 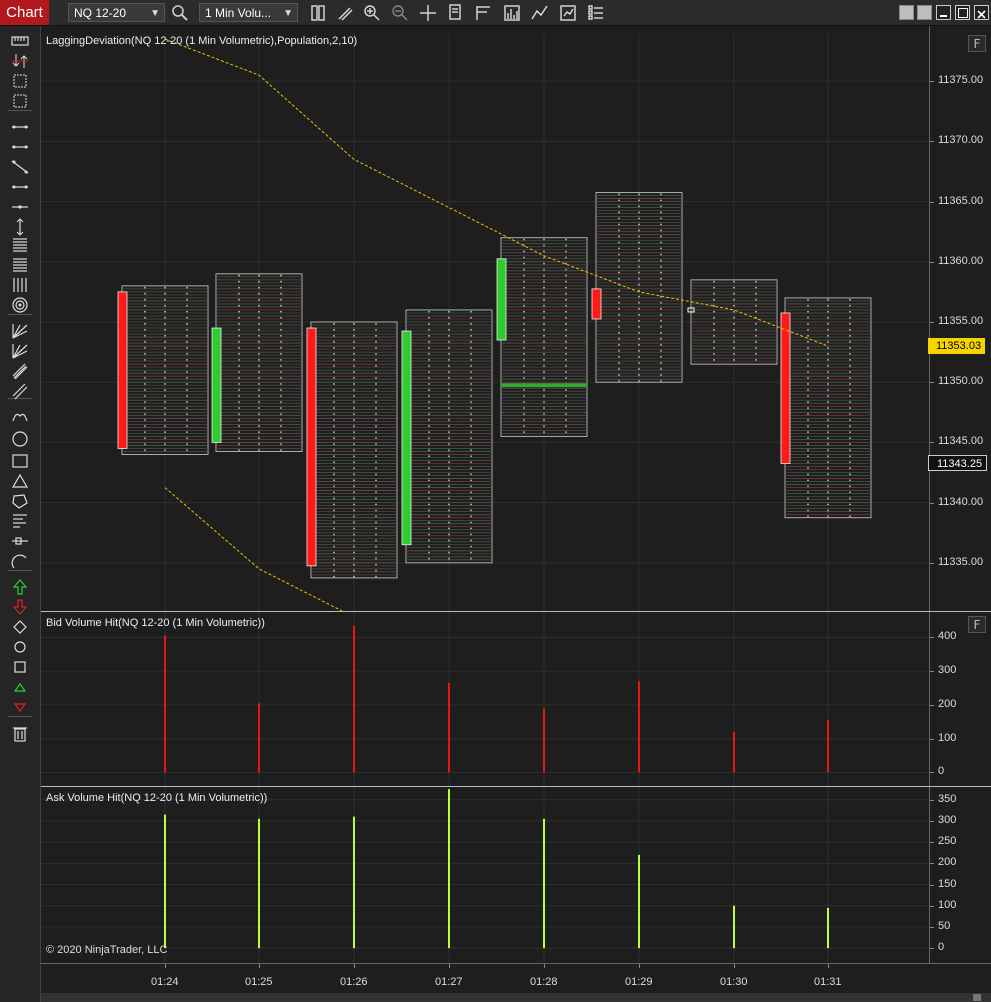 I want to click on fibonacci-time-icon, so click(x=20, y=285).